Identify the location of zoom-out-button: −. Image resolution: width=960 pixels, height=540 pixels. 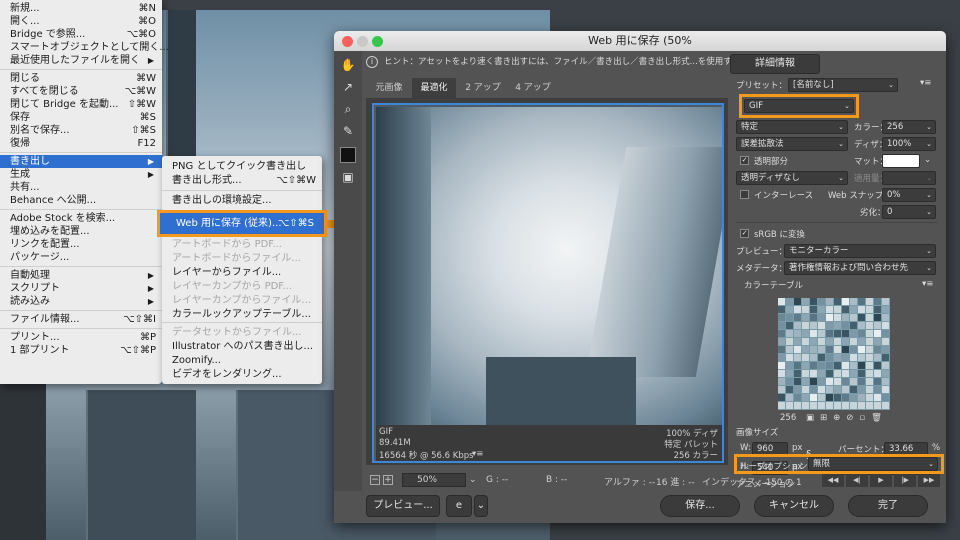
(375, 480).